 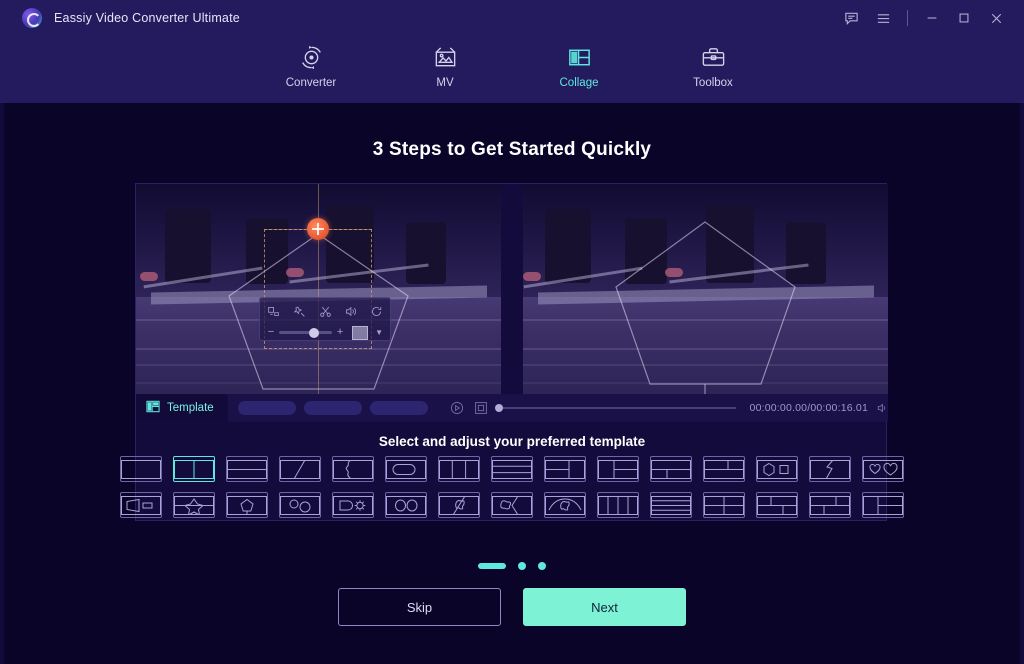 I want to click on maximize-icon, so click(x=964, y=18).